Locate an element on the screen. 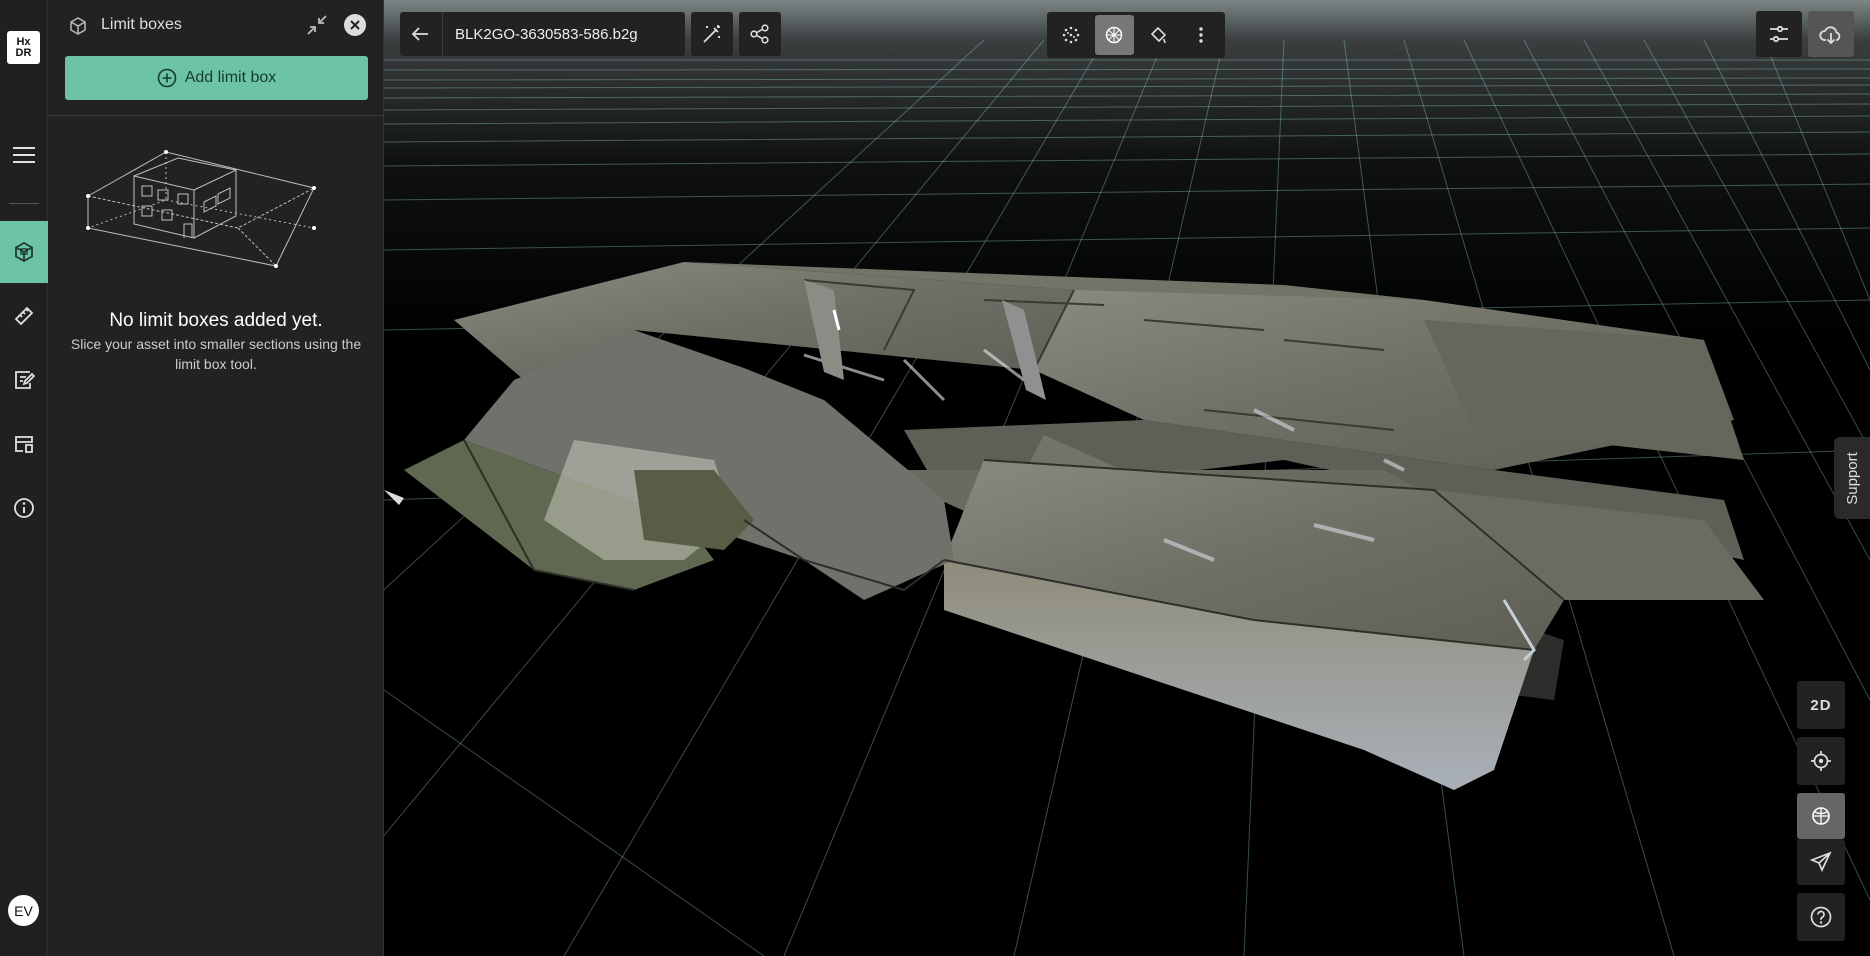 The width and height of the screenshot is (1870, 956). share-icon is located at coordinates (759, 34).